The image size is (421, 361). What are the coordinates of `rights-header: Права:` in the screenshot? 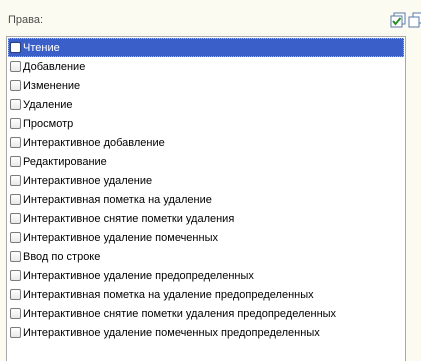 It's located at (214, 20).